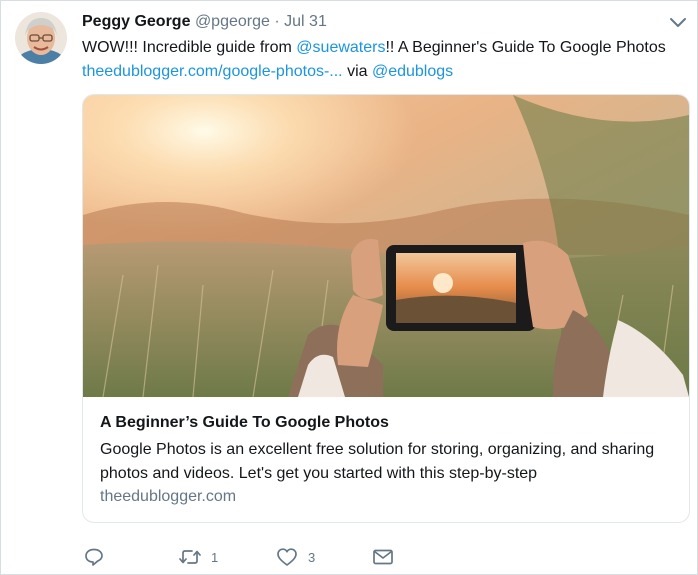 The height and width of the screenshot is (575, 698). Describe the element at coordinates (136, 21) in the screenshot. I see `display-name: Peggy George` at that location.